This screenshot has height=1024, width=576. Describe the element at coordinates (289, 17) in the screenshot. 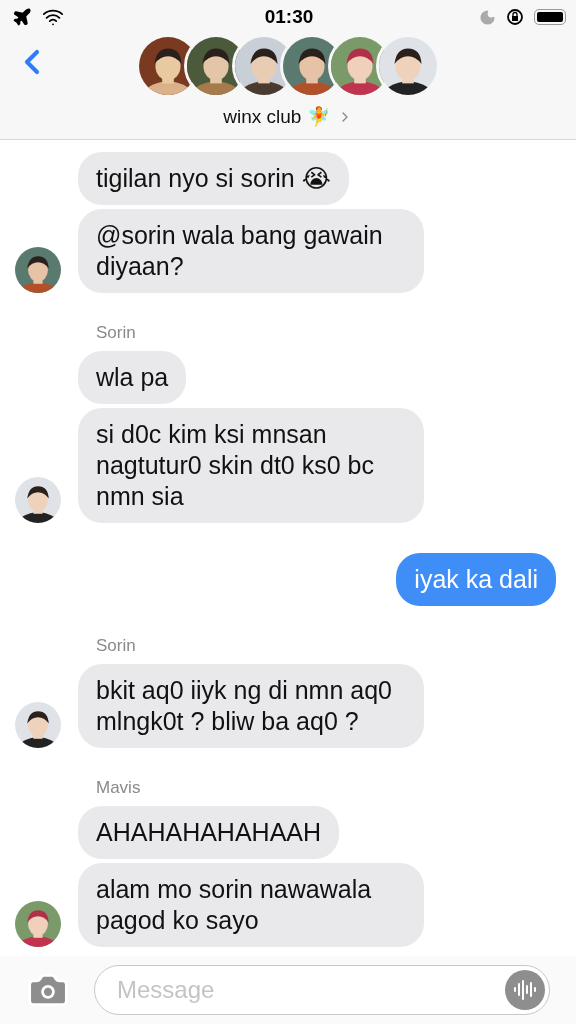

I see `status-time: 01:30` at that location.